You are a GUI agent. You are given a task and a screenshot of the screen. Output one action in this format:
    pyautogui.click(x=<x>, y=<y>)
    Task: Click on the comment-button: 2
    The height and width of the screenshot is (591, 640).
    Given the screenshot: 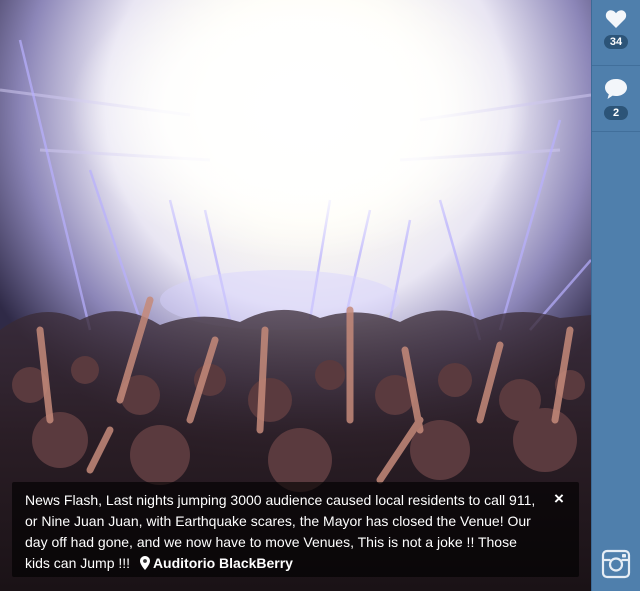 What is the action you would take?
    pyautogui.click(x=616, y=99)
    